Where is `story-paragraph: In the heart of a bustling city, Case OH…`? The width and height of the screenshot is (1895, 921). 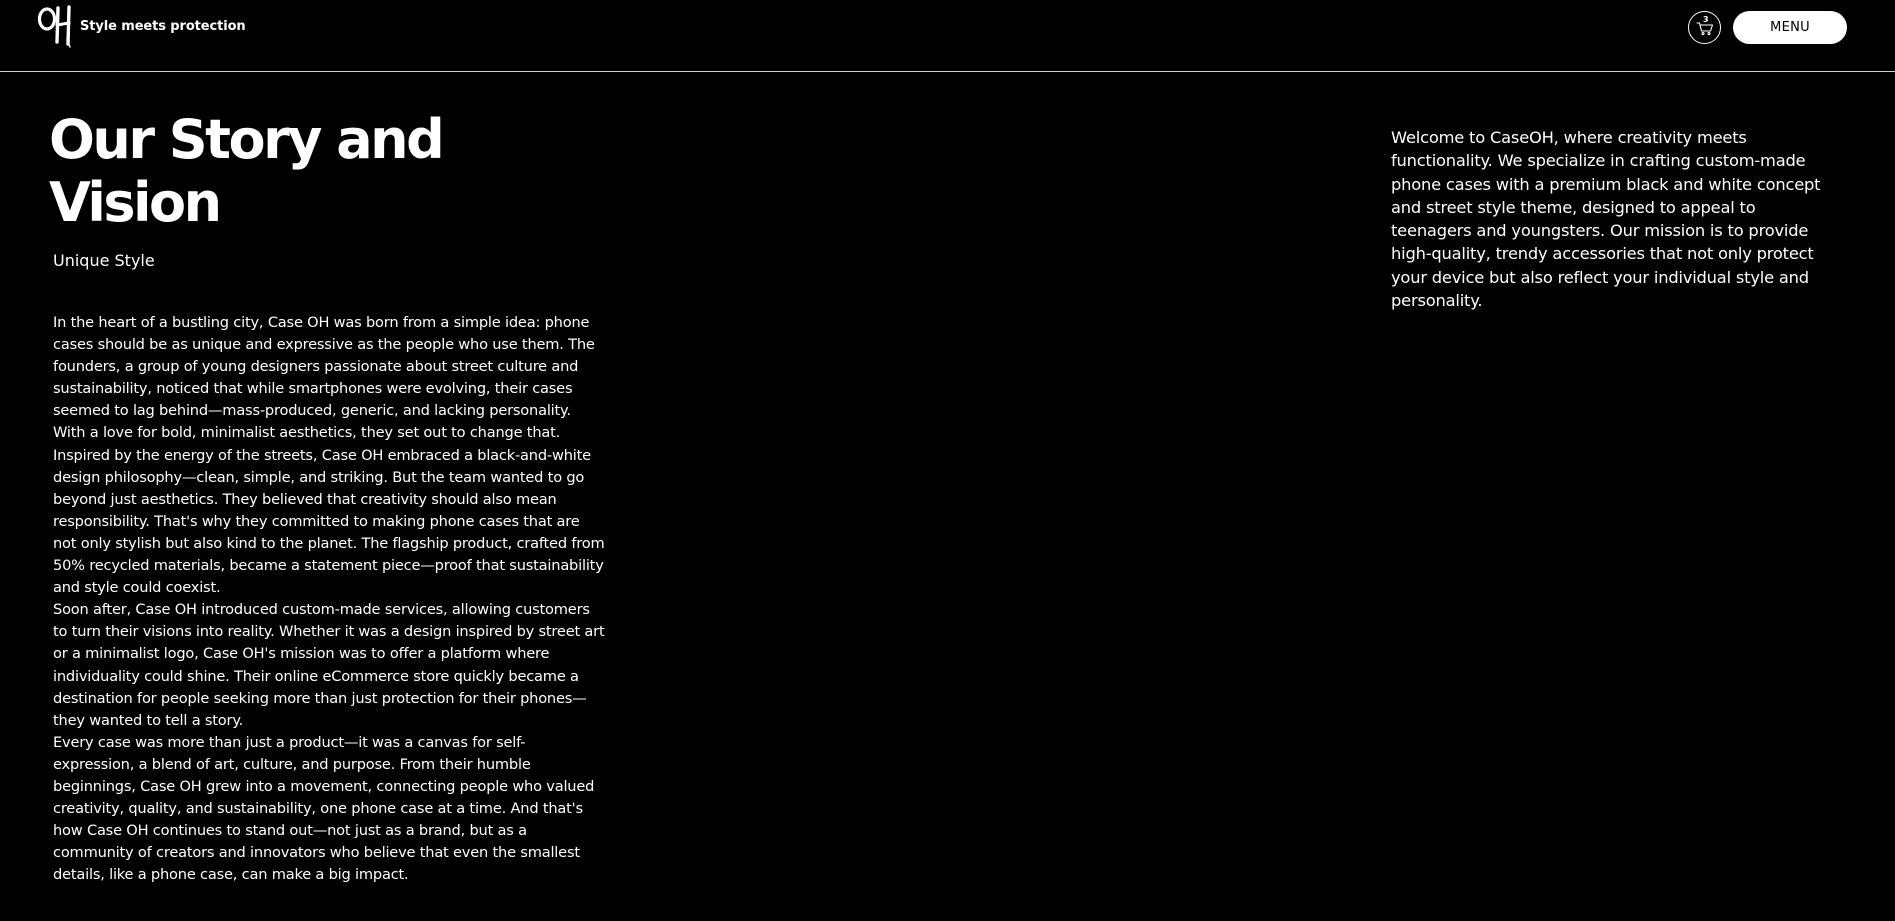
story-paragraph: In the heart of a bustling city, Case OH… is located at coordinates (324, 378).